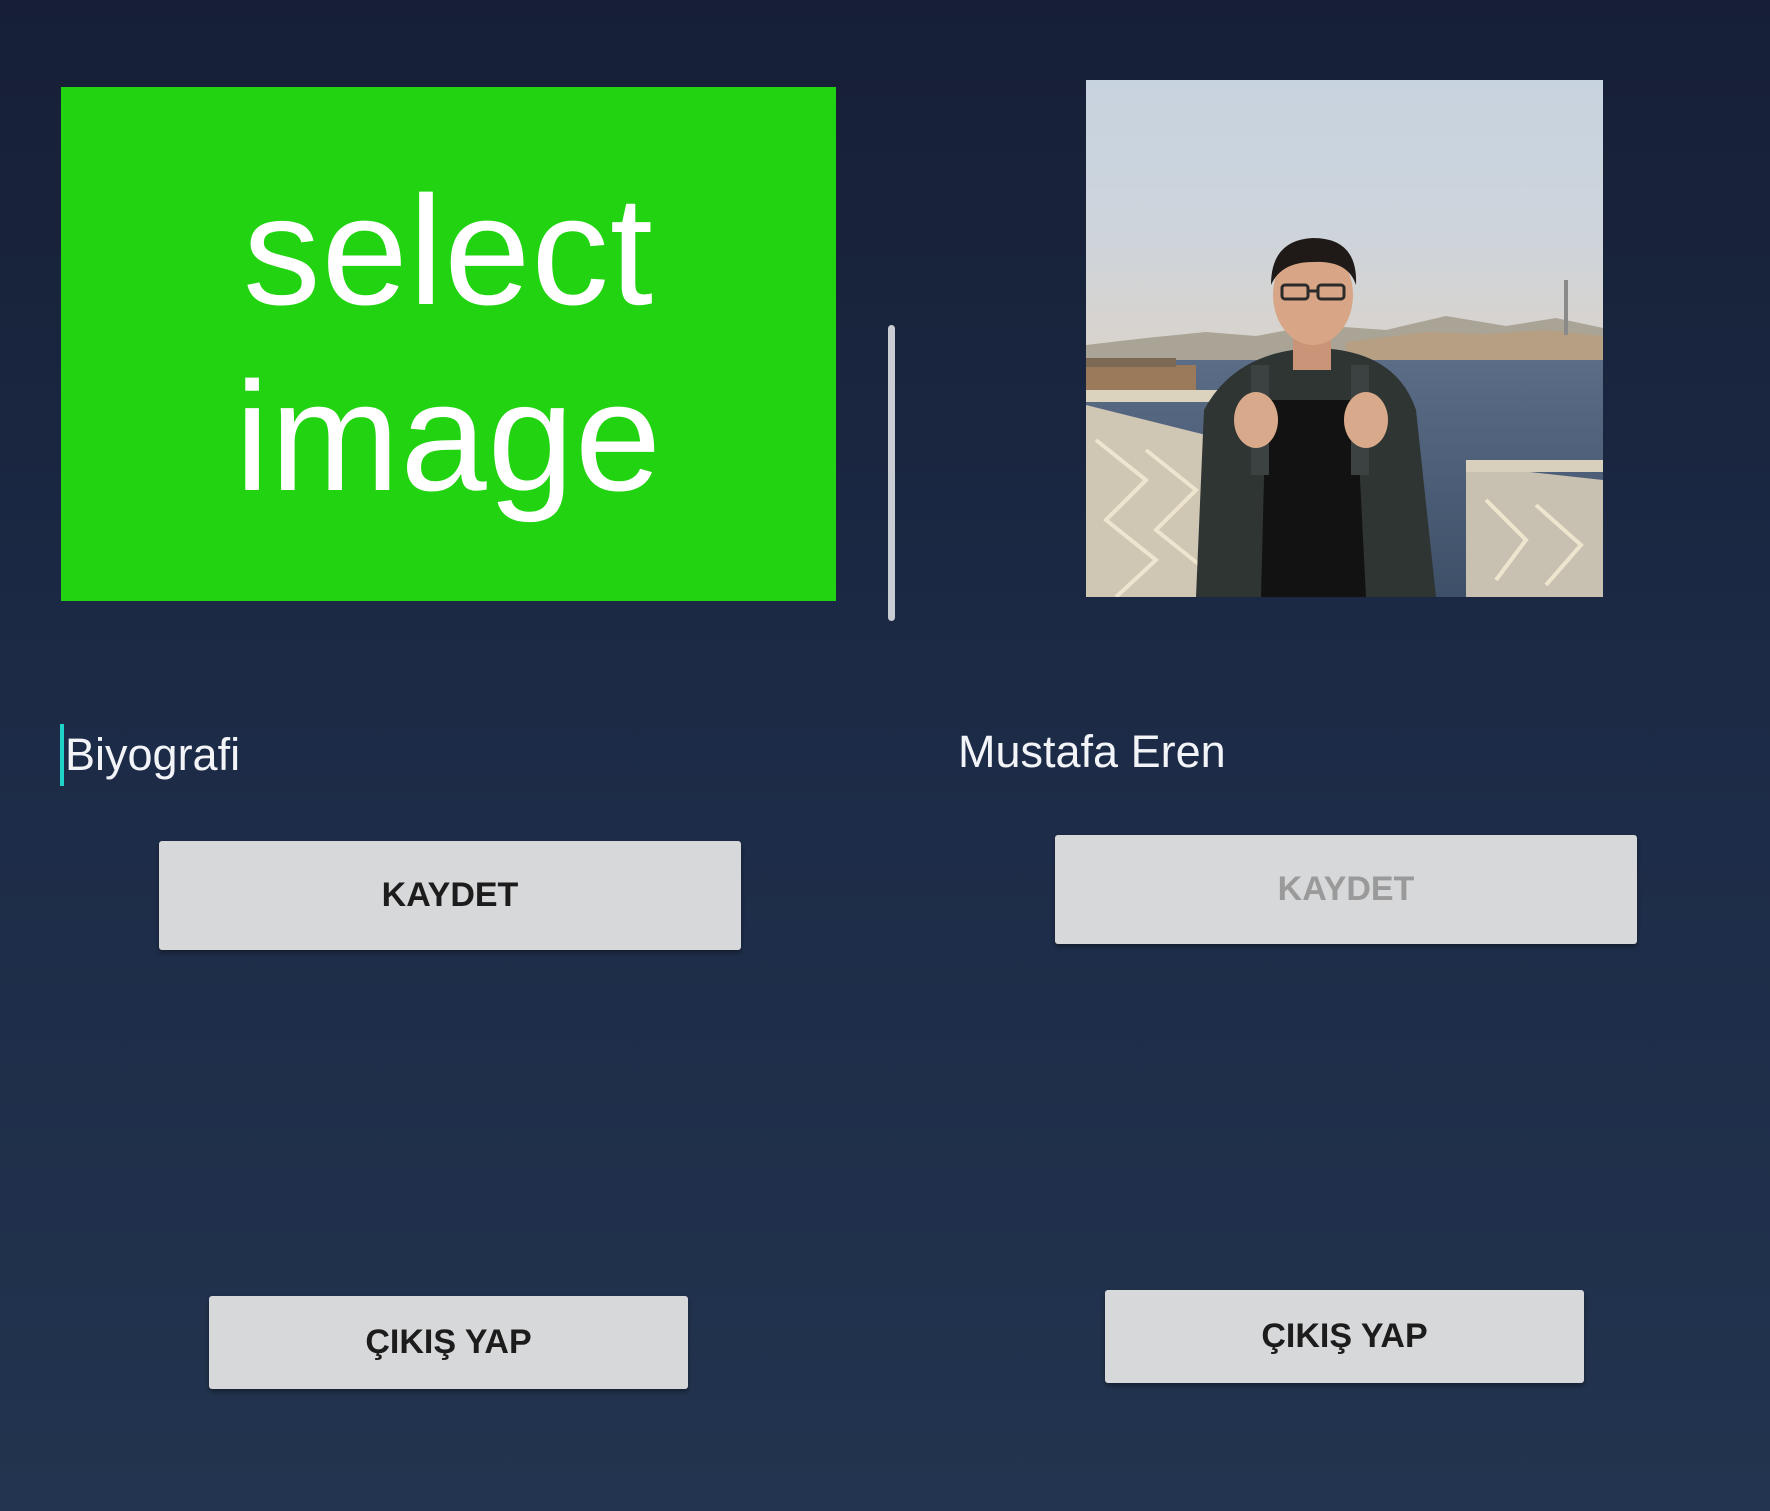 This screenshot has height=1511, width=1770. What do you see at coordinates (1346, 889) in the screenshot?
I see `save-button-right: KAYDET` at bounding box center [1346, 889].